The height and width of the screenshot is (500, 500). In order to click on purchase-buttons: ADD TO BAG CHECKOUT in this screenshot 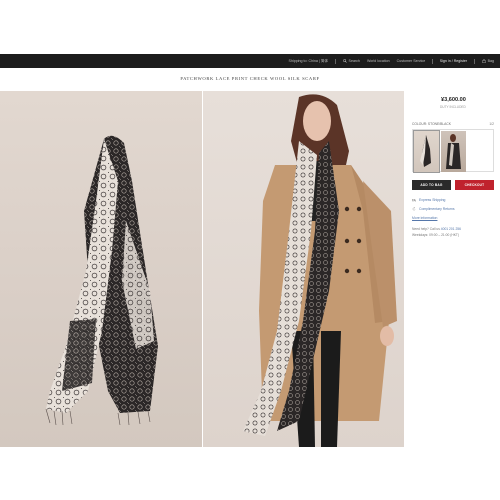, I will do `click(453, 185)`.